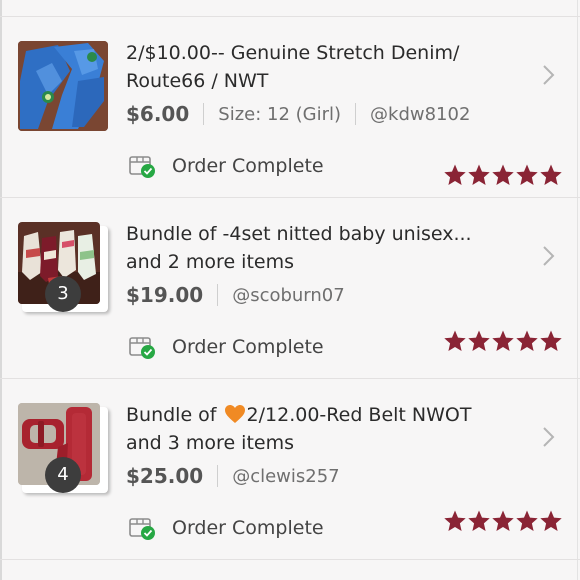 This screenshot has width=580, height=580. I want to click on orange-heart-icon, so click(234, 414).